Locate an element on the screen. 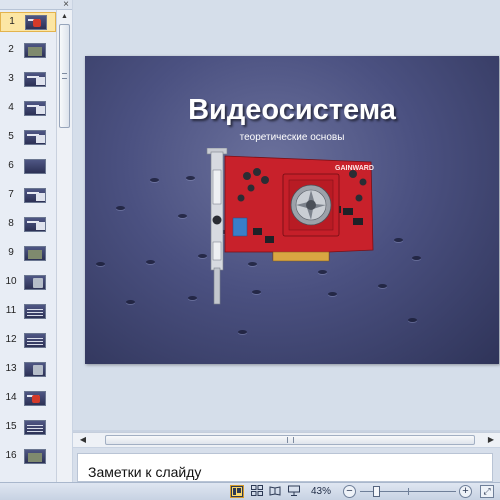 The width and height of the screenshot is (500, 500). slide-thumbnail: 13 is located at coordinates (28, 370).